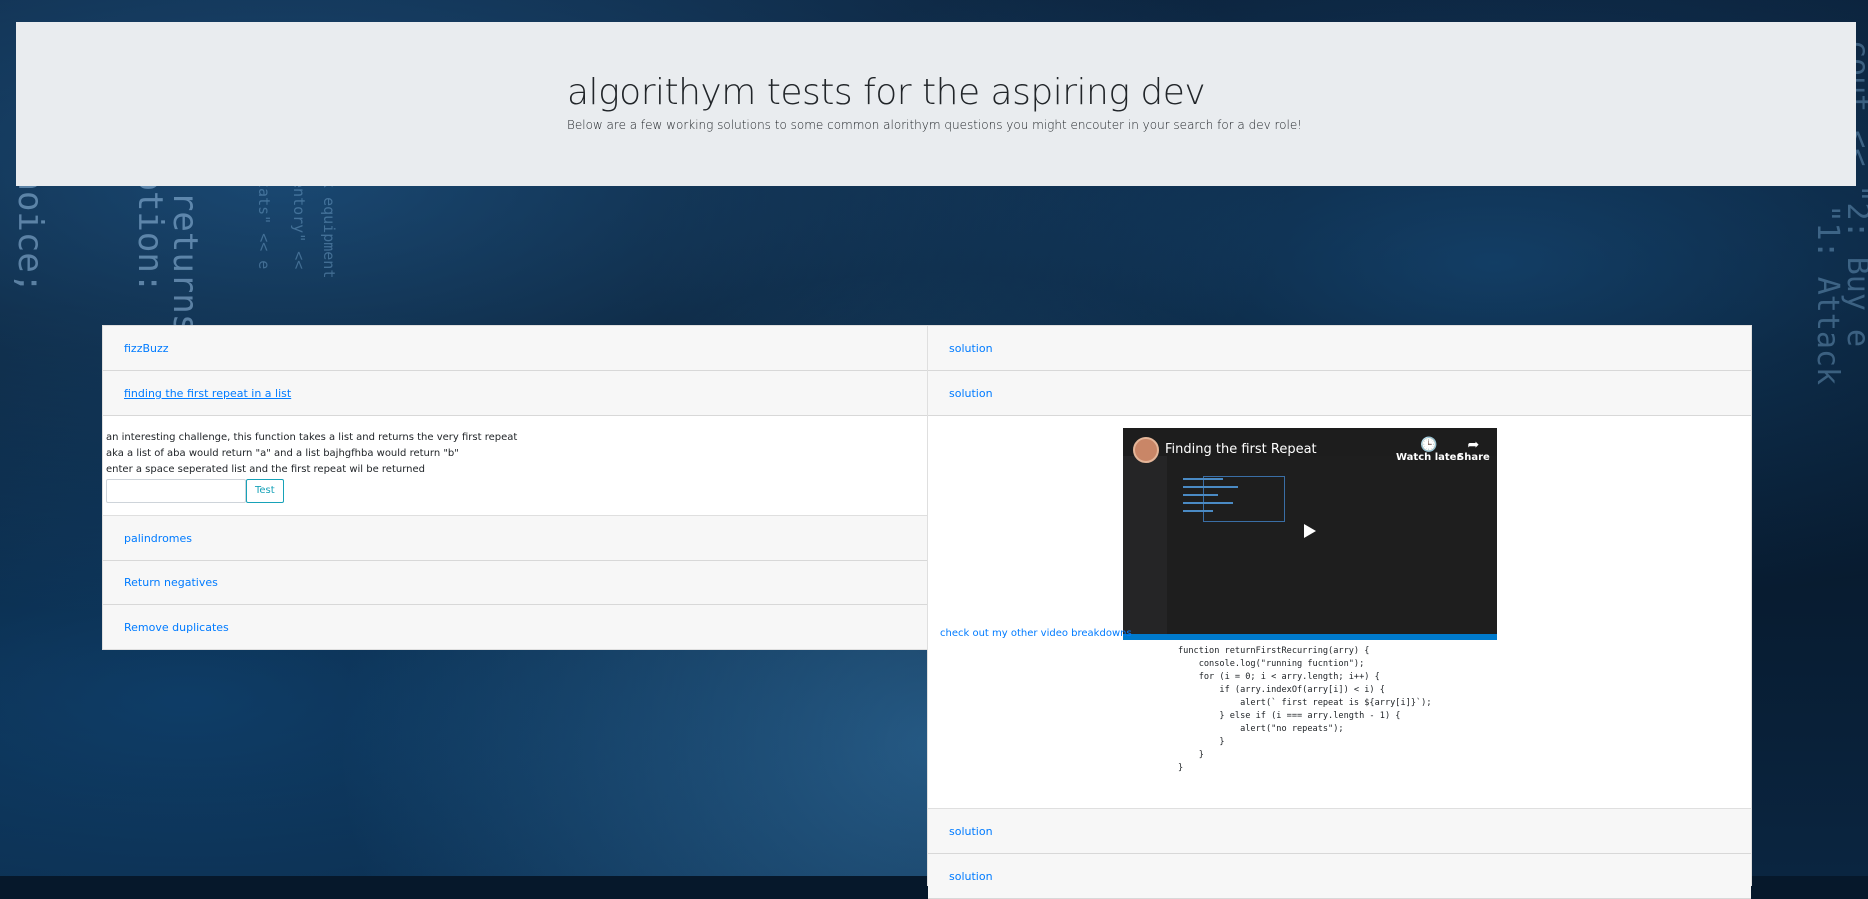  What do you see at coordinates (158, 538) in the screenshot?
I see `palindromes-link: palindromes` at bounding box center [158, 538].